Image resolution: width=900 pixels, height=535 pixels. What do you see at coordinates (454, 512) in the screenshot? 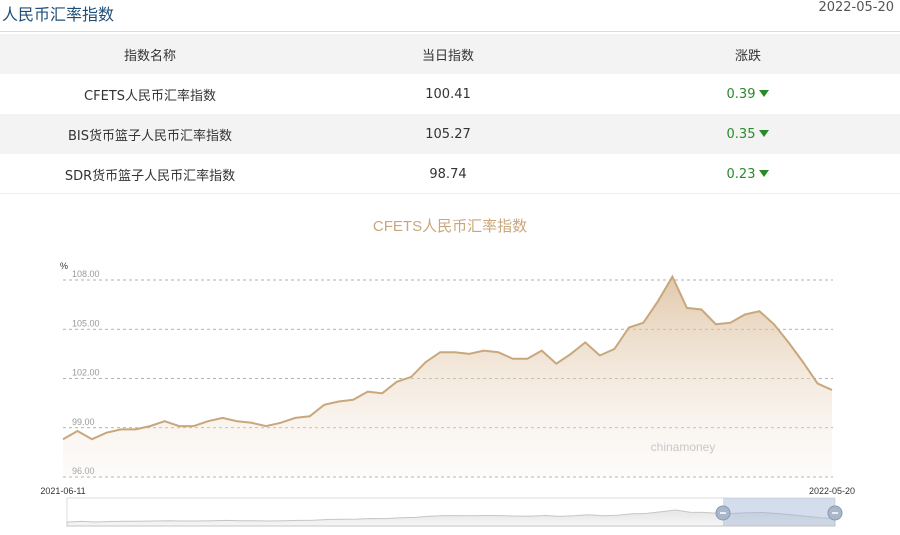
I see `range-navigator` at bounding box center [454, 512].